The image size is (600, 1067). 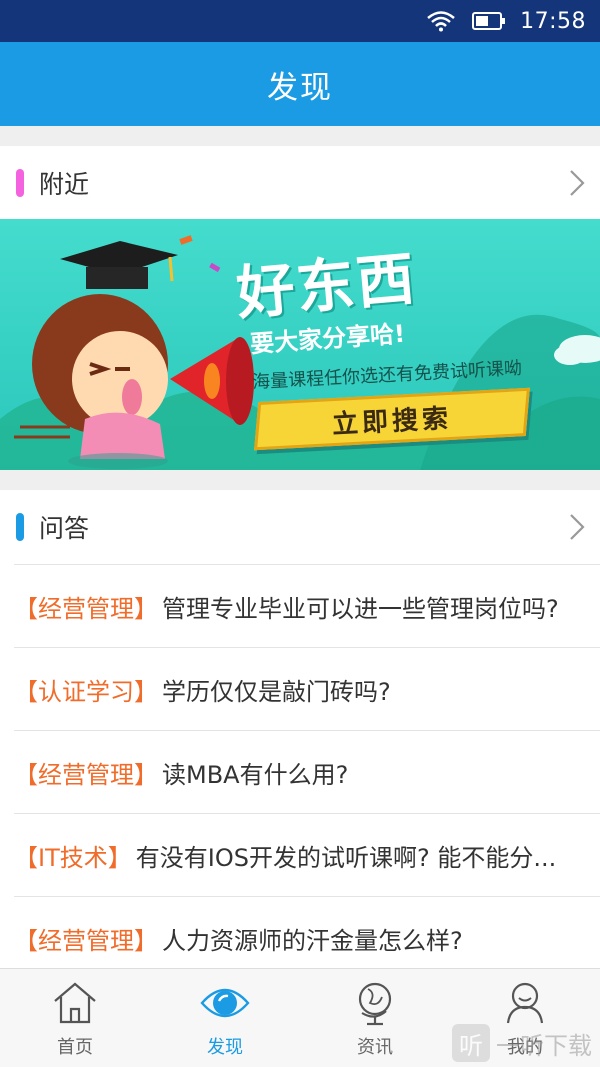 What do you see at coordinates (300, 527) in the screenshot?
I see `qa-section-header: 问答` at bounding box center [300, 527].